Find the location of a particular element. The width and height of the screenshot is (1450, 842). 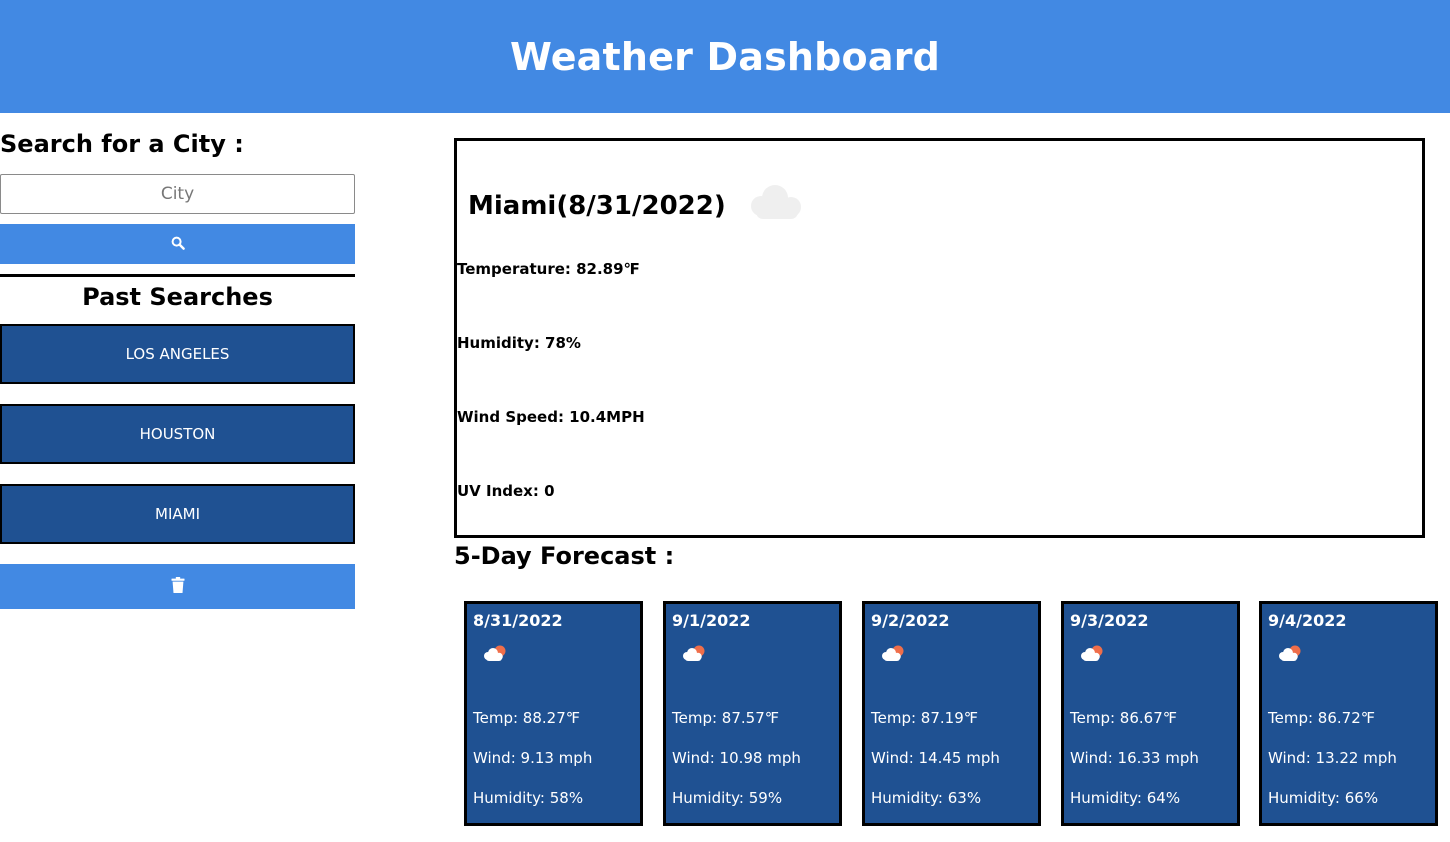

trash-icon is located at coordinates (178, 586).